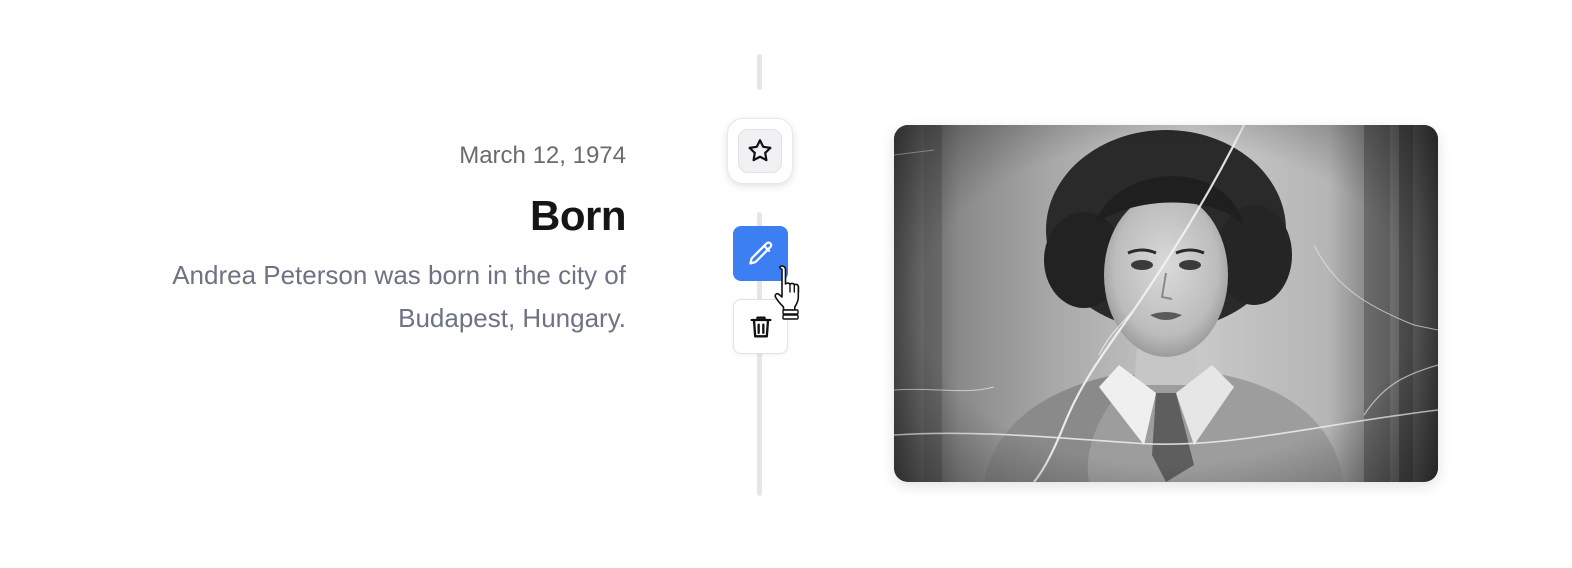  I want to click on timeline-node, so click(760, 151).